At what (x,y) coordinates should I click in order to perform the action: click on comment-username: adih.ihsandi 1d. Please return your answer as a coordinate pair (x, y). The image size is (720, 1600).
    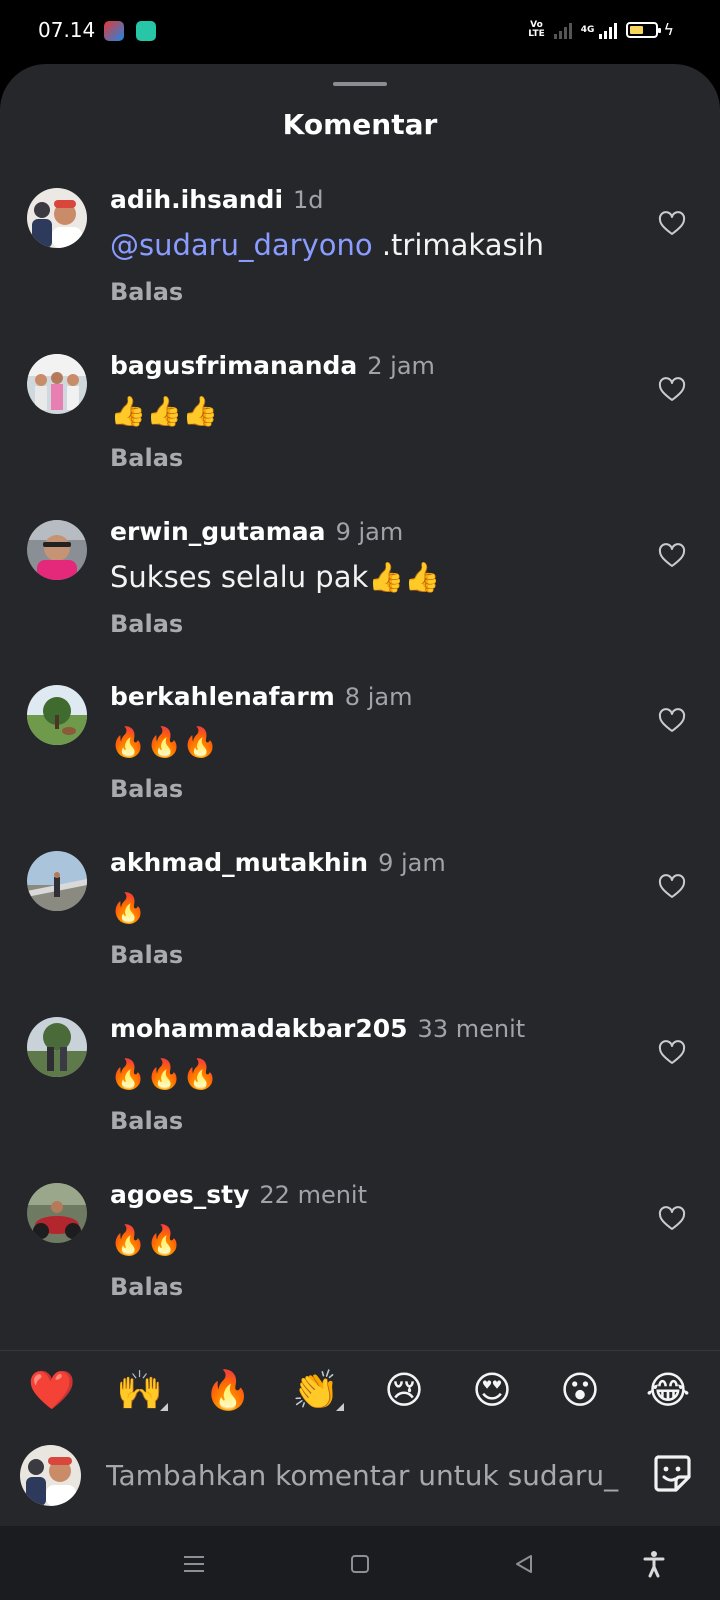
    Looking at the image, I should click on (217, 199).